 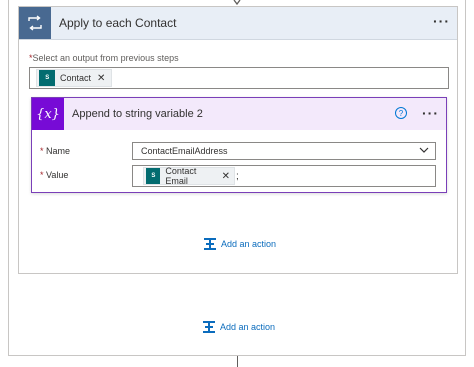 What do you see at coordinates (104, 58) in the screenshot?
I see `select-output-label: *Select an output from previous steps` at bounding box center [104, 58].